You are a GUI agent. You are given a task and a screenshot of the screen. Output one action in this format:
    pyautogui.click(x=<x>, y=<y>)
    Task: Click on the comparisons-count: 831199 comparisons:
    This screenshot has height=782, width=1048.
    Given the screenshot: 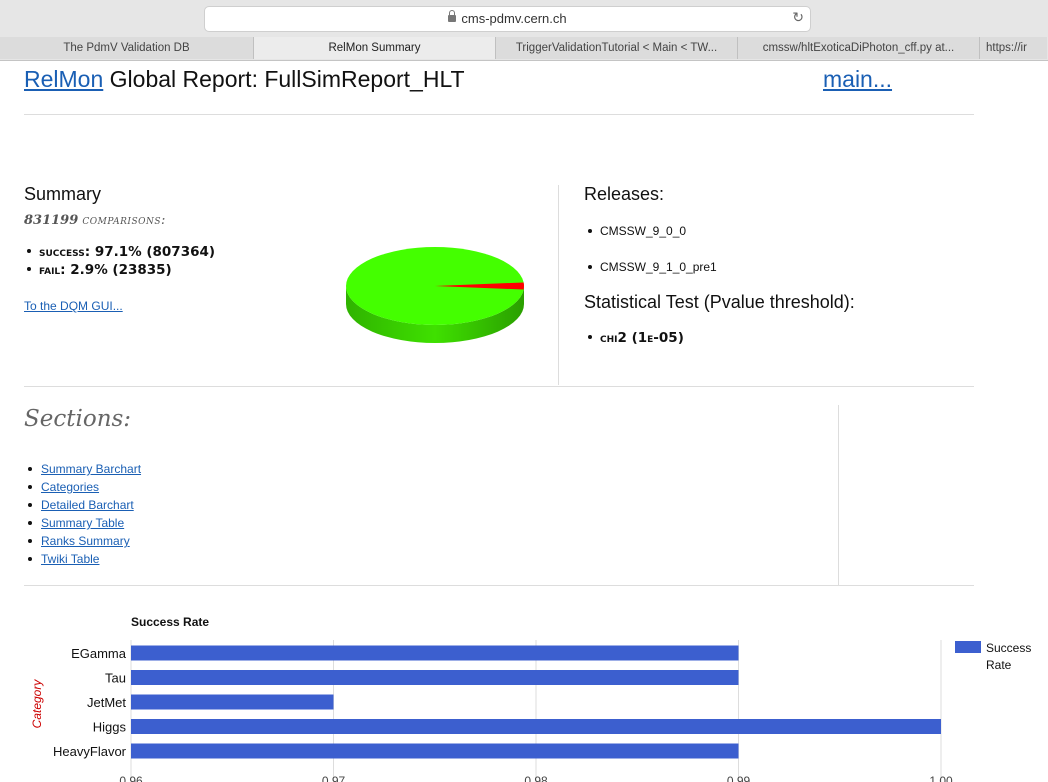 What is the action you would take?
    pyautogui.click(x=95, y=220)
    